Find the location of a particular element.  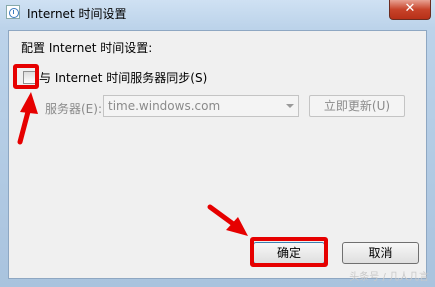

checkbox-highlight-box is located at coordinates (26, 76).